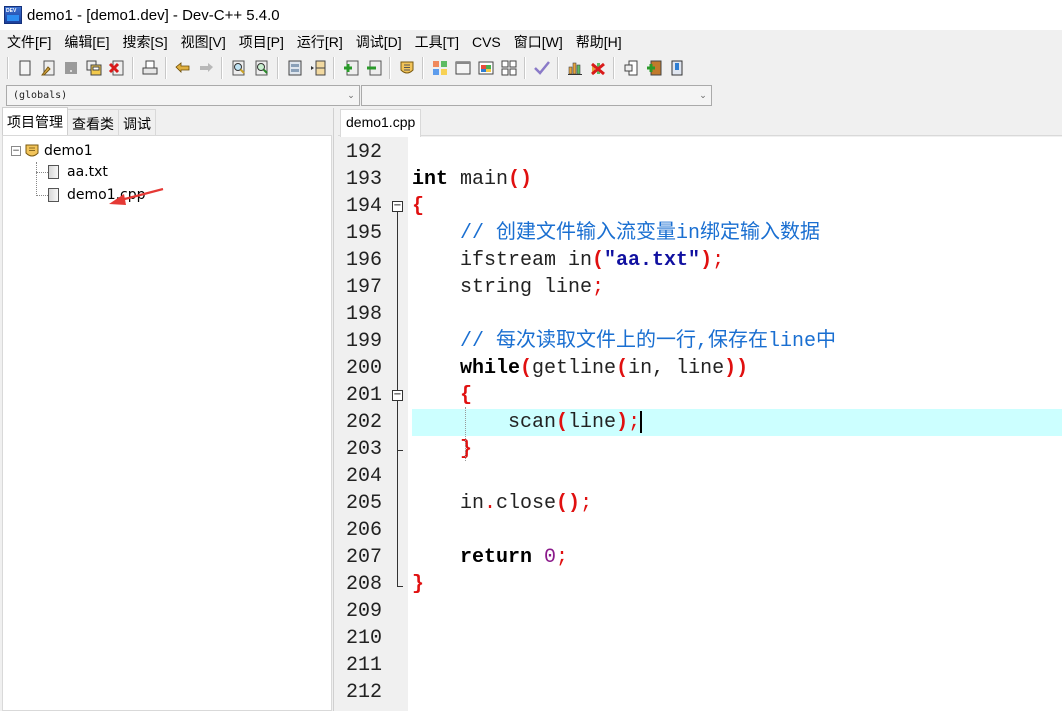 This screenshot has width=1062, height=711. I want to click on menu-cvs: CVS, so click(486, 42).